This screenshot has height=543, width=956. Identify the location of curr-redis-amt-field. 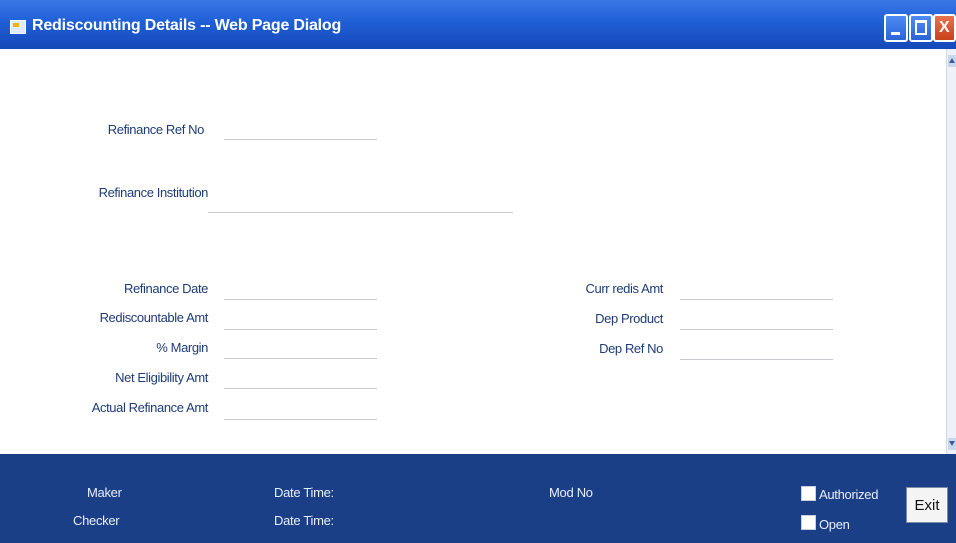
(756, 290).